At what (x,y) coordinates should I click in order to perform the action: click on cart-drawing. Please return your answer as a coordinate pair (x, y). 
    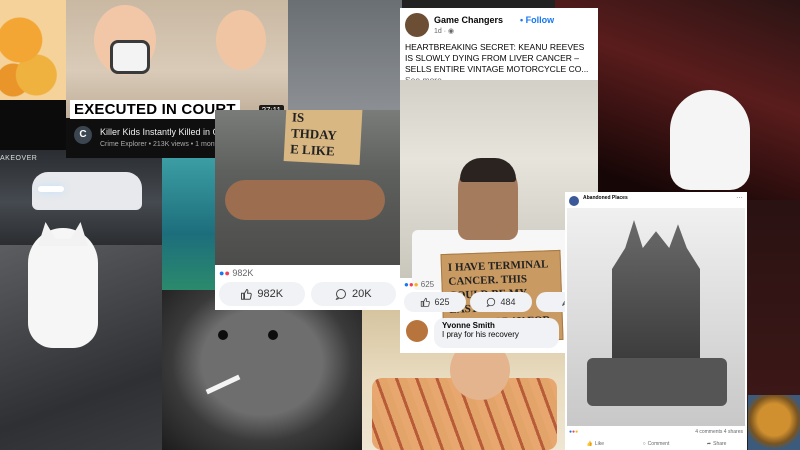
    Looking at the image, I should click on (657, 382).